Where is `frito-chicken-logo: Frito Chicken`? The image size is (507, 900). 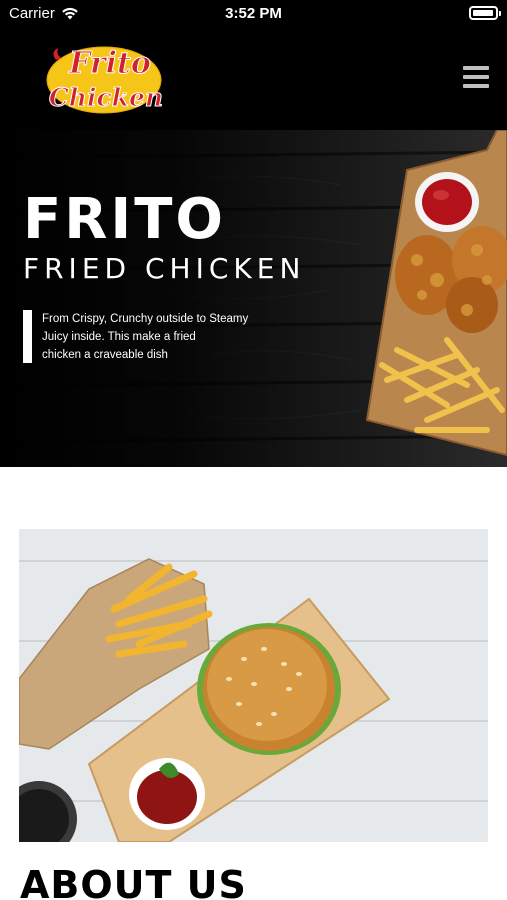
frito-chicken-logo: Frito Chicken is located at coordinates (103, 78).